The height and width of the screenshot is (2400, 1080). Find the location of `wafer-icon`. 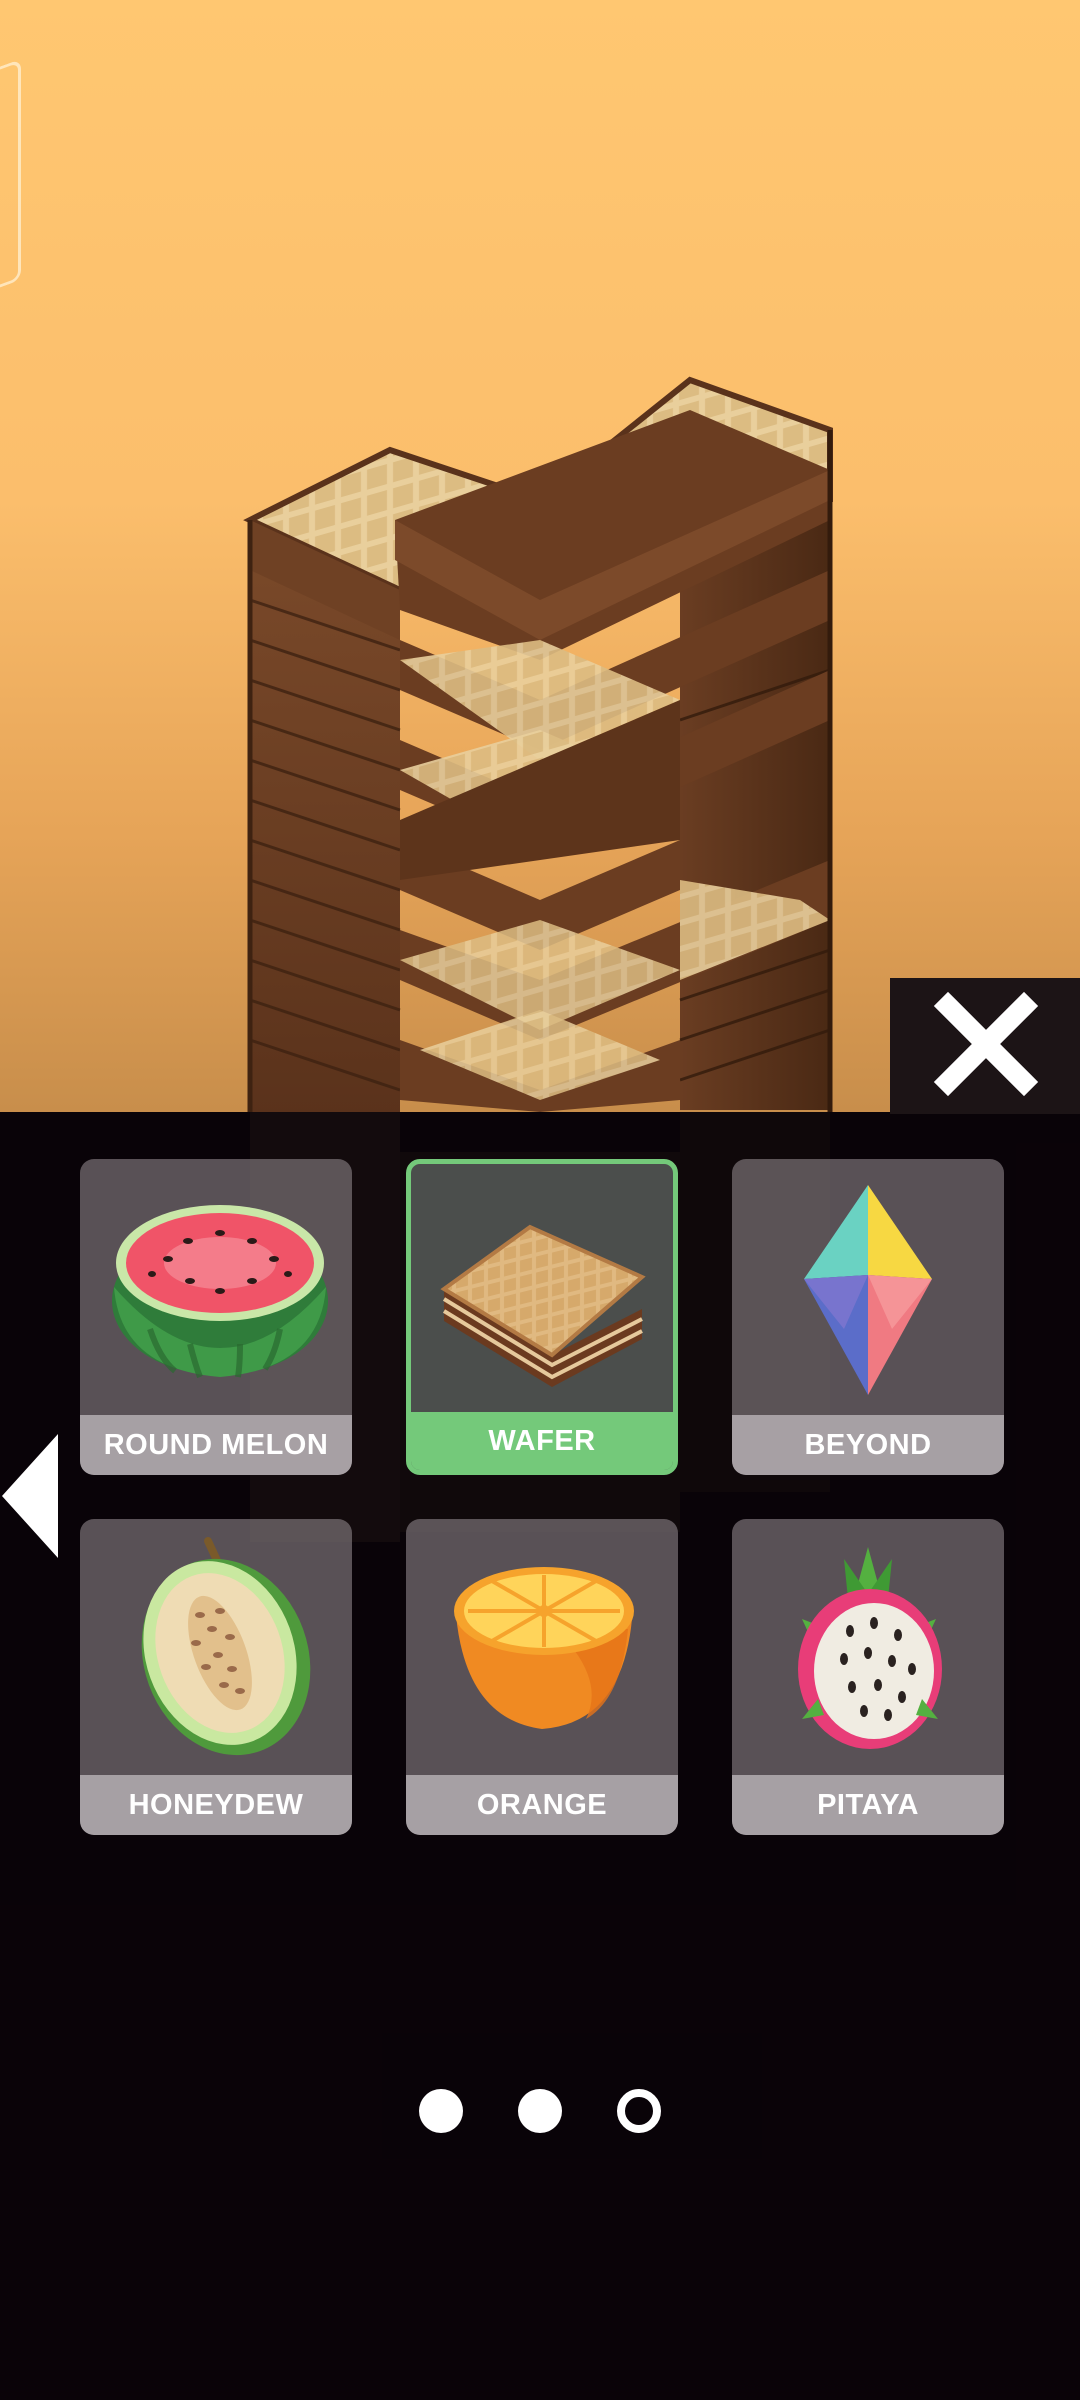

wafer-icon is located at coordinates (543, 1305).